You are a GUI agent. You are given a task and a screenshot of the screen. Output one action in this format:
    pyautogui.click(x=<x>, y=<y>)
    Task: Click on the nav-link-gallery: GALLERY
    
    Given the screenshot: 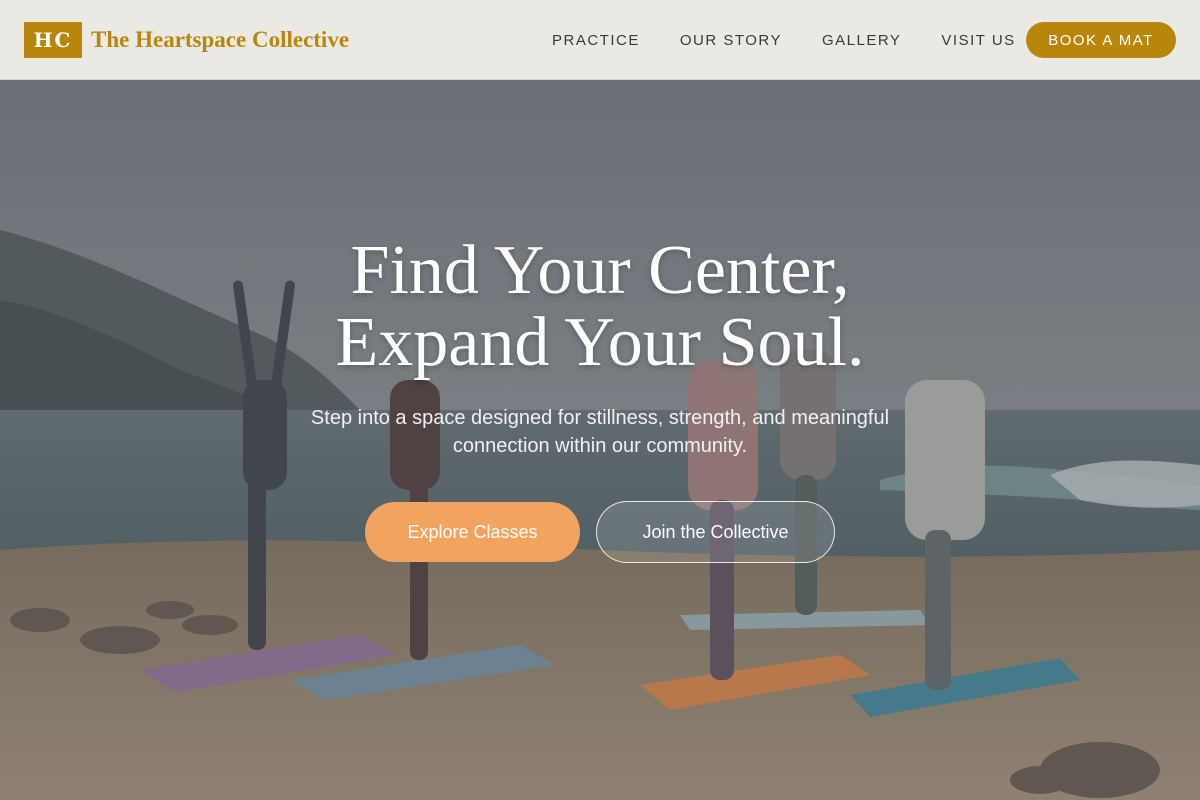 What is the action you would take?
    pyautogui.click(x=861, y=40)
    